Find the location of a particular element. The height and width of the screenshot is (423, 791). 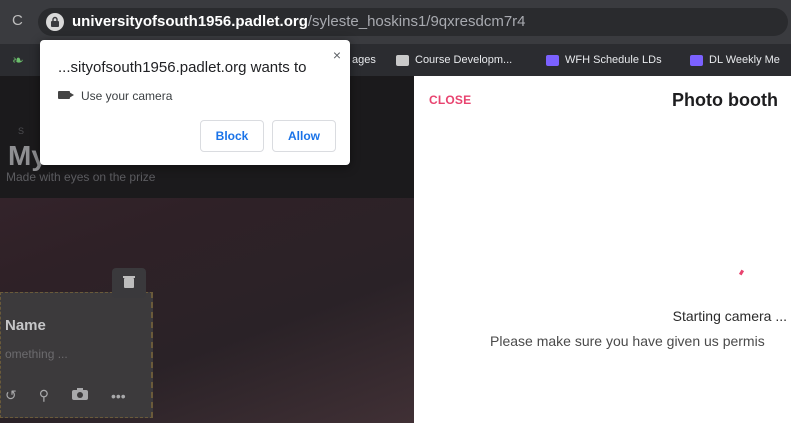

bookmark-item: DL Weekly Me is located at coordinates (735, 60).